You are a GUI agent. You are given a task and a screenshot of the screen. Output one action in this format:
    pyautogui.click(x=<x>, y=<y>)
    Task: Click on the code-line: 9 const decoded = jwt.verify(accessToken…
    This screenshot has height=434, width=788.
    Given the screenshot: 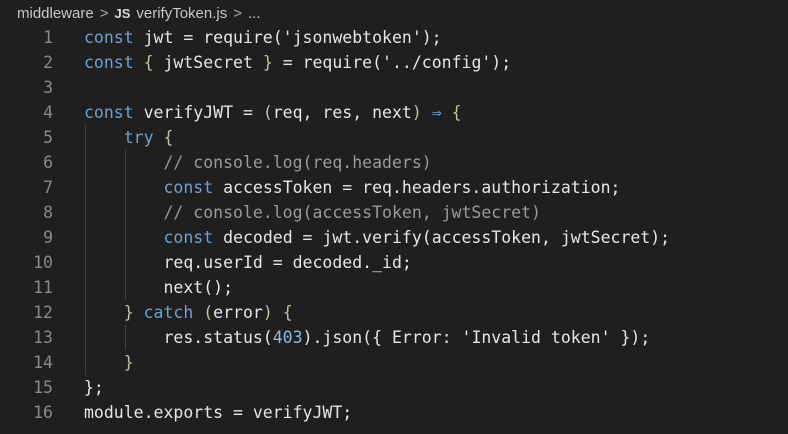 What is the action you would take?
    pyautogui.click(x=394, y=237)
    